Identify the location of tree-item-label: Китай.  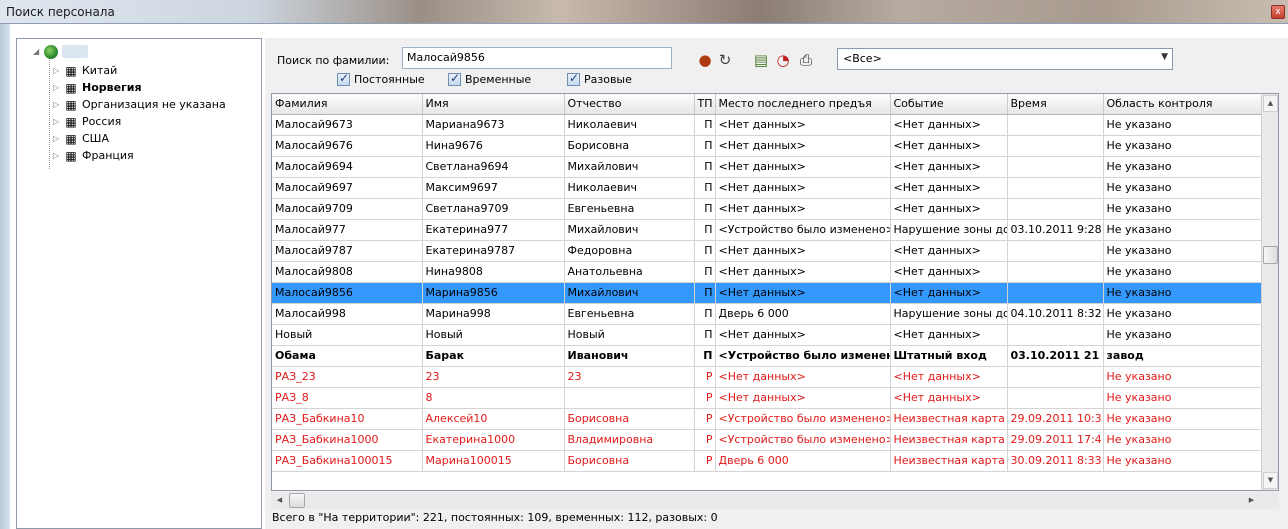
(100, 70).